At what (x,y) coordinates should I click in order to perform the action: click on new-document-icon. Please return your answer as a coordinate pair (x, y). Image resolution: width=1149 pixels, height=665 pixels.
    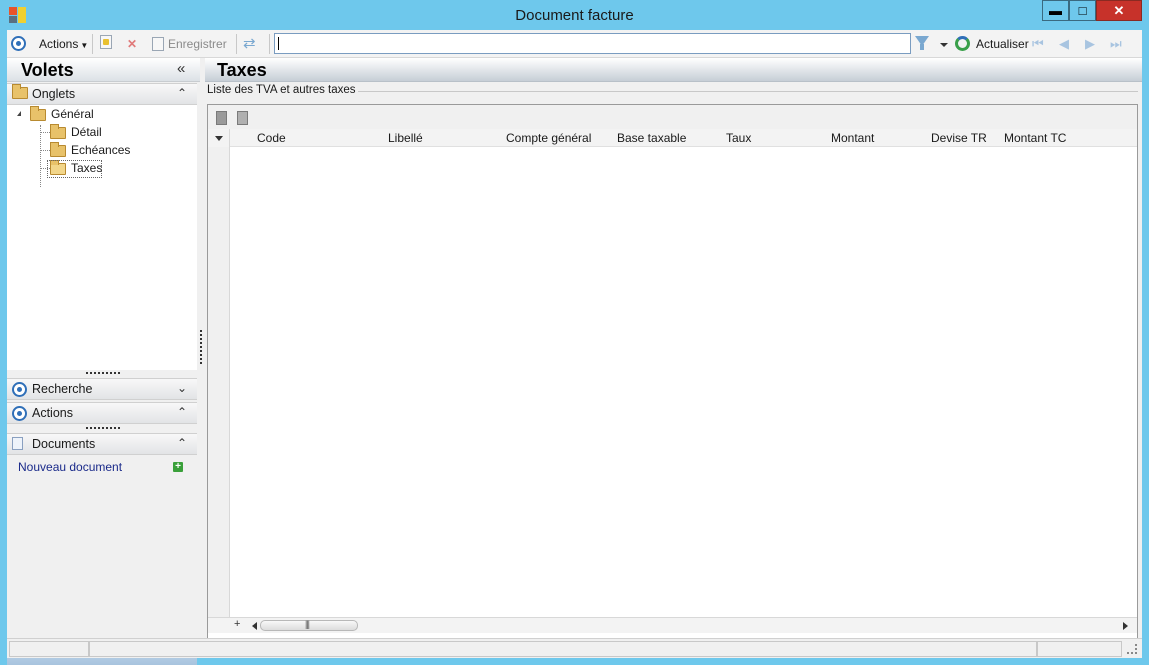
    Looking at the image, I should click on (106, 44).